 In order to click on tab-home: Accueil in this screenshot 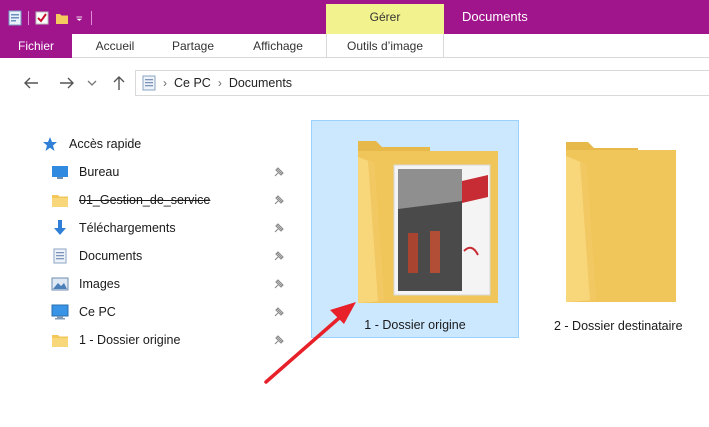, I will do `click(115, 46)`.